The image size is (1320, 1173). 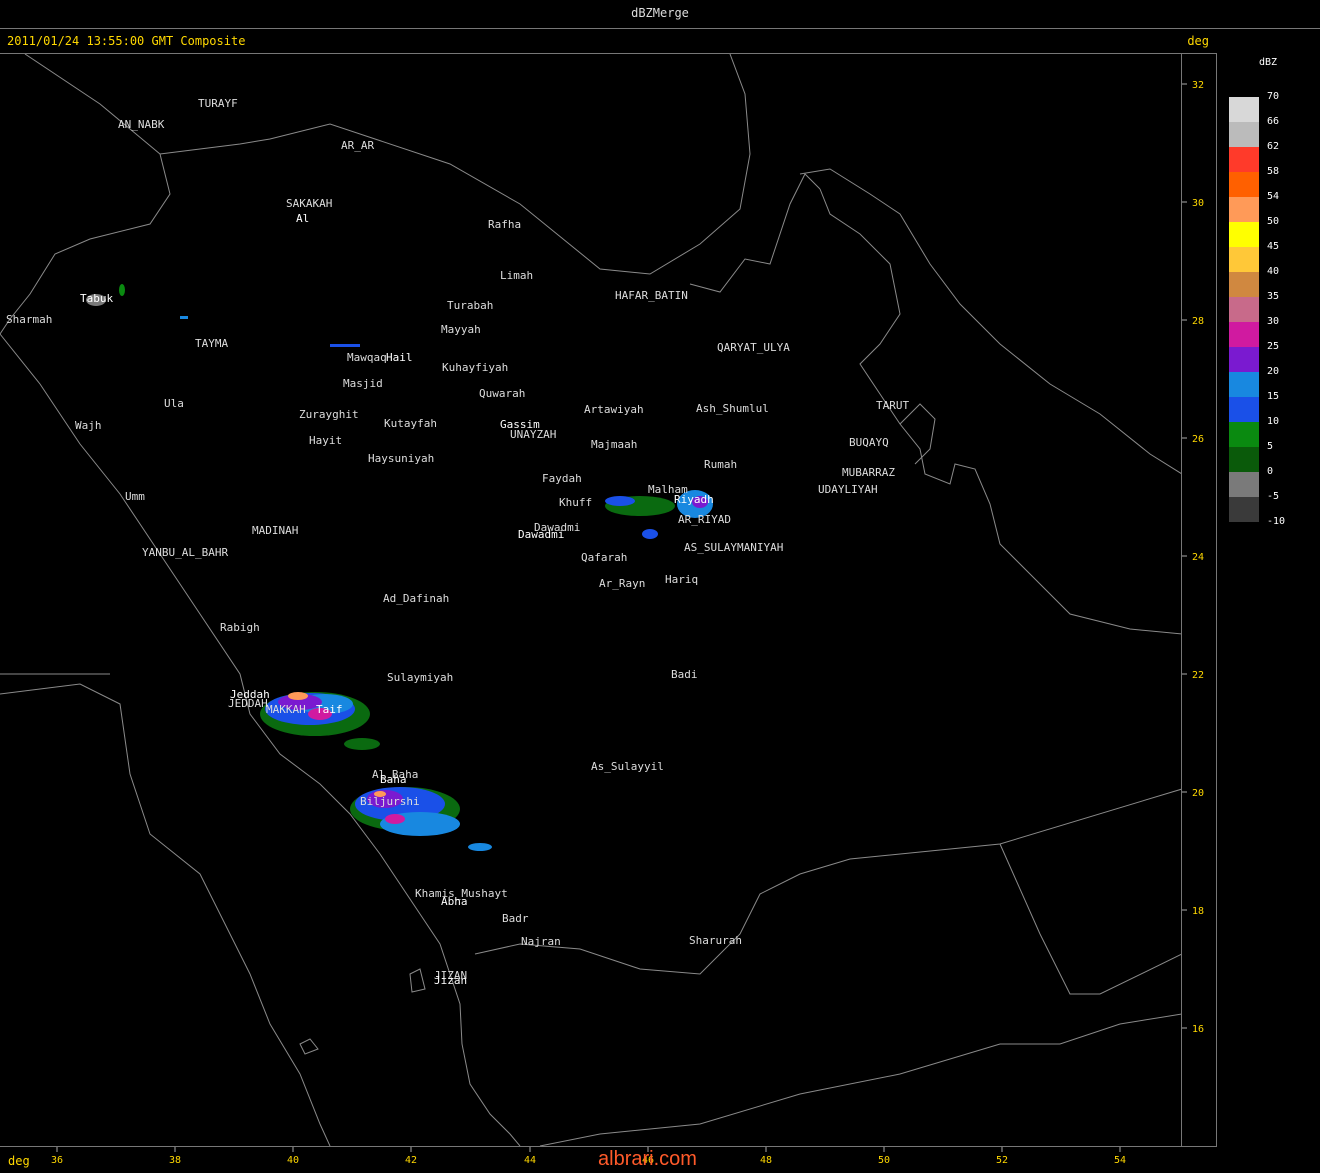 What do you see at coordinates (917, 434) in the screenshot?
I see `qatar` at bounding box center [917, 434].